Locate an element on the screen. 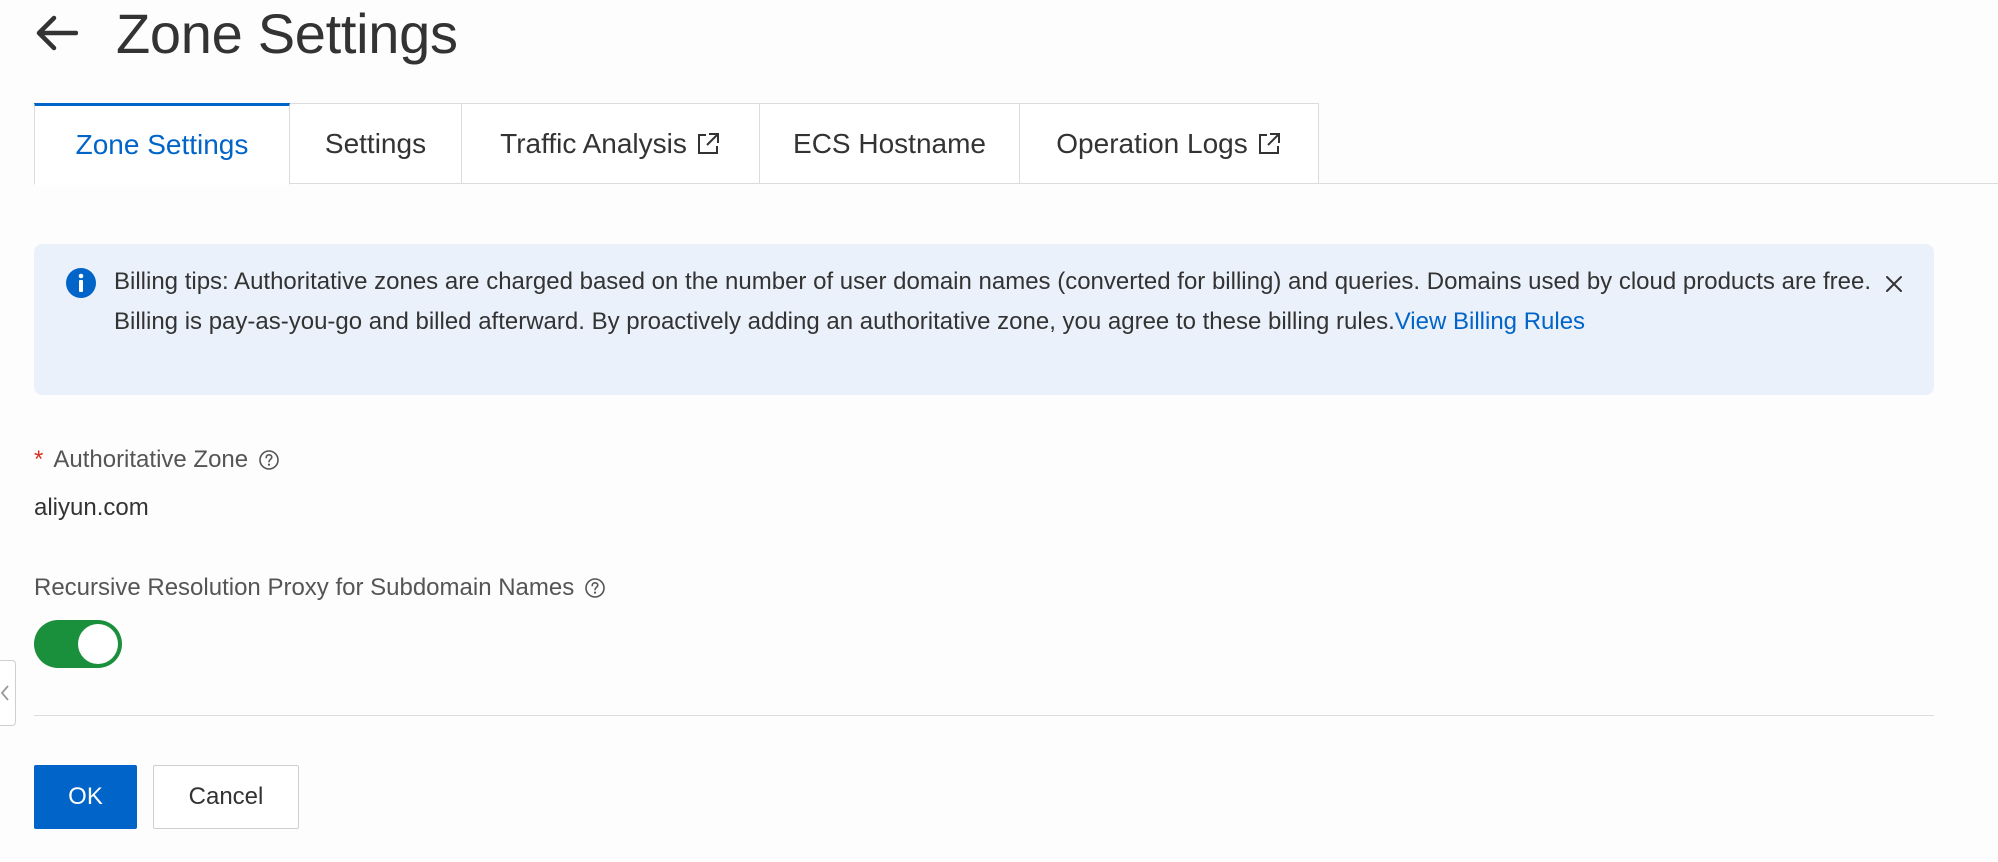 The height and width of the screenshot is (862, 1998). field-label-text: Authoritative Zone is located at coordinates (151, 459).